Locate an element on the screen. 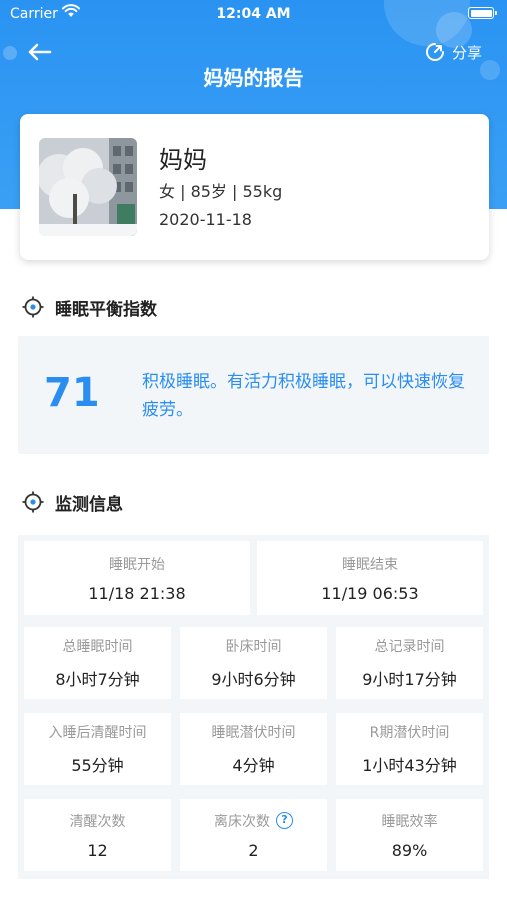 The width and height of the screenshot is (507, 900). monitor-header: 监测信息 is located at coordinates (72, 502).